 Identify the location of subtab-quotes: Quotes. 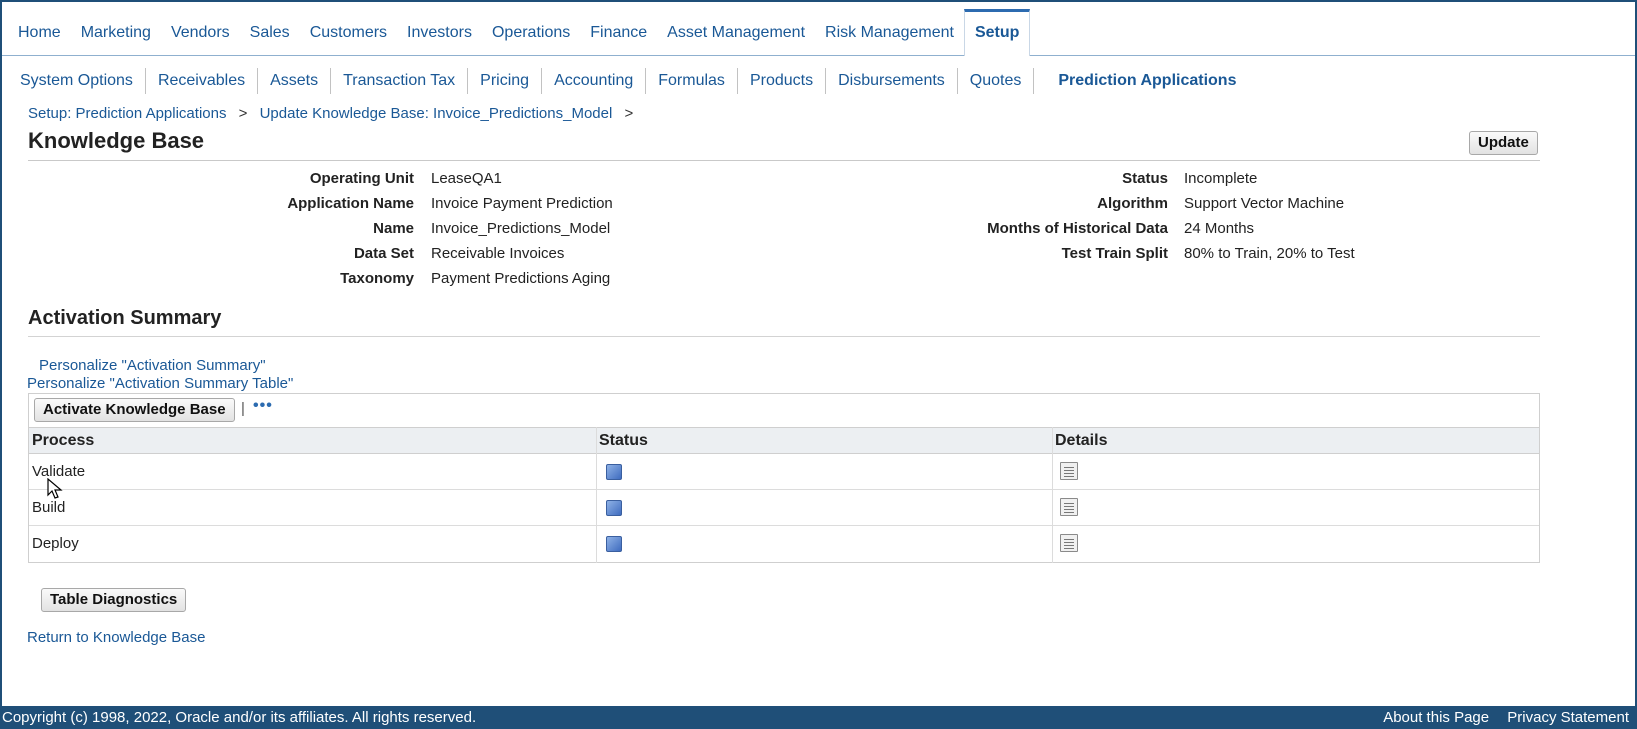
(996, 81).